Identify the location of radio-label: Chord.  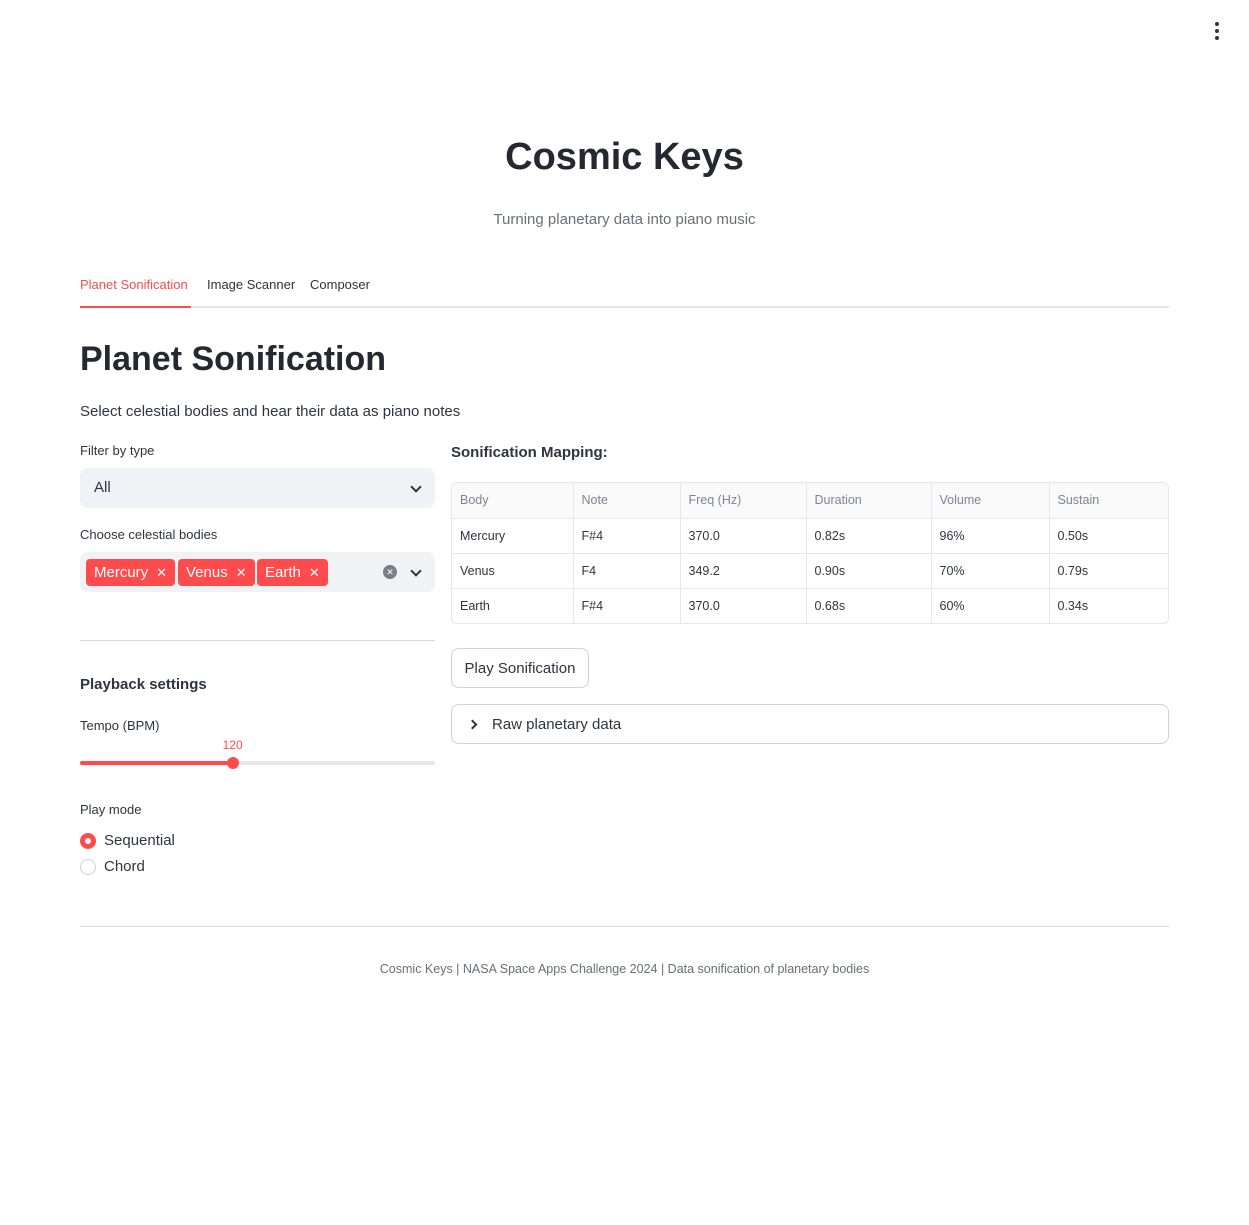
(124, 866).